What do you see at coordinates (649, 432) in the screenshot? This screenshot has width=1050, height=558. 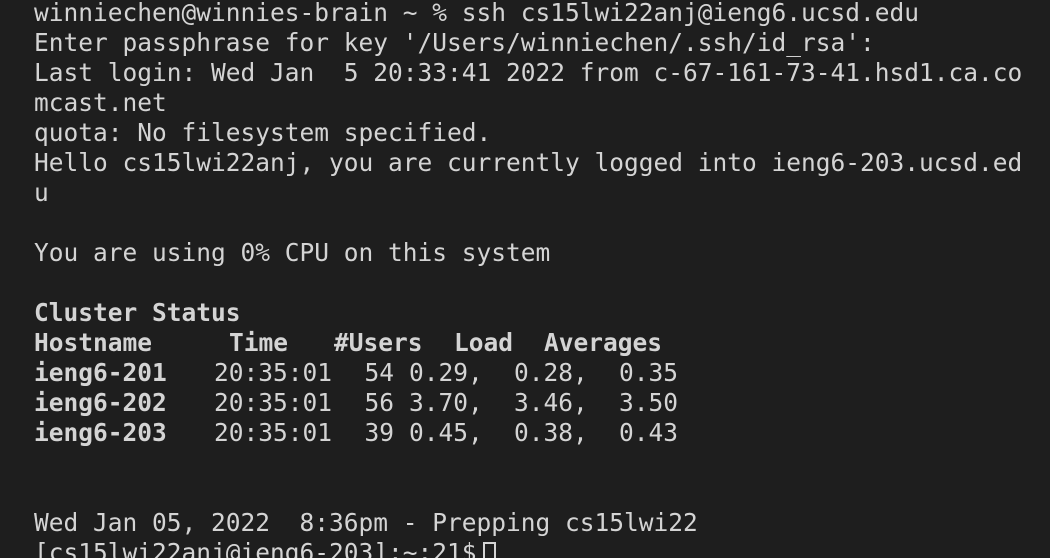 I see `row-load-3: 0.43` at bounding box center [649, 432].